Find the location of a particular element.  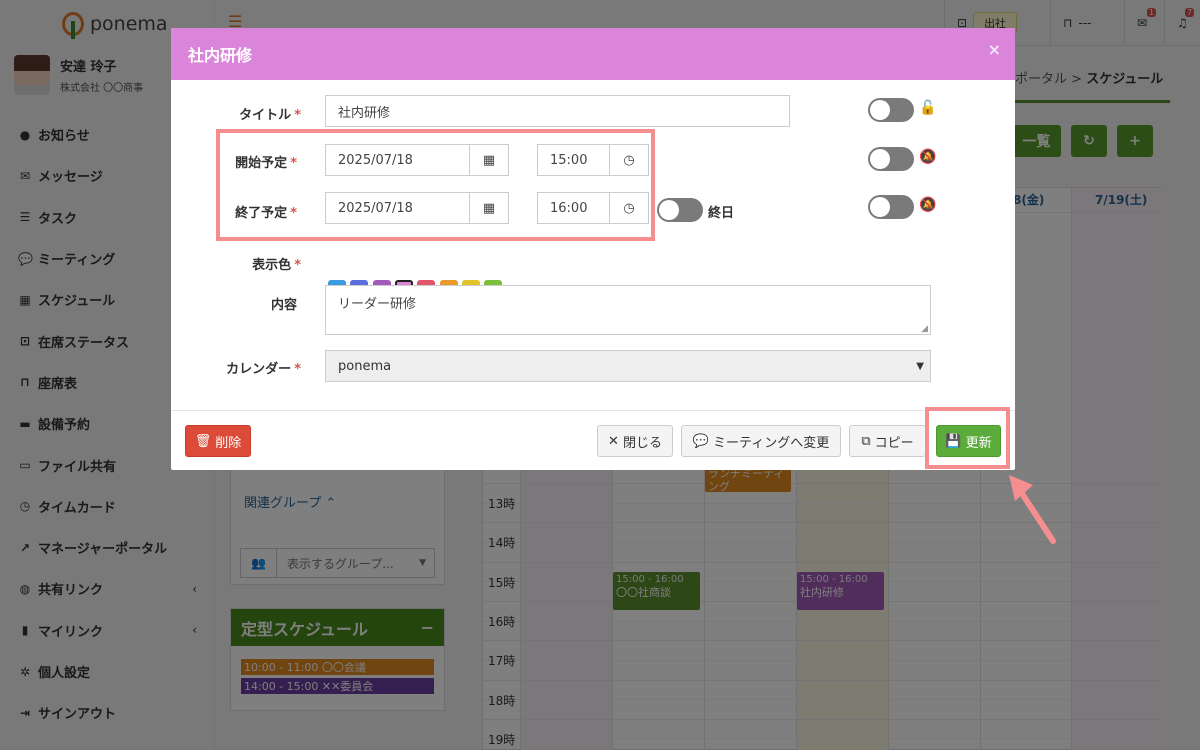

all-day-toggle is located at coordinates (680, 210).